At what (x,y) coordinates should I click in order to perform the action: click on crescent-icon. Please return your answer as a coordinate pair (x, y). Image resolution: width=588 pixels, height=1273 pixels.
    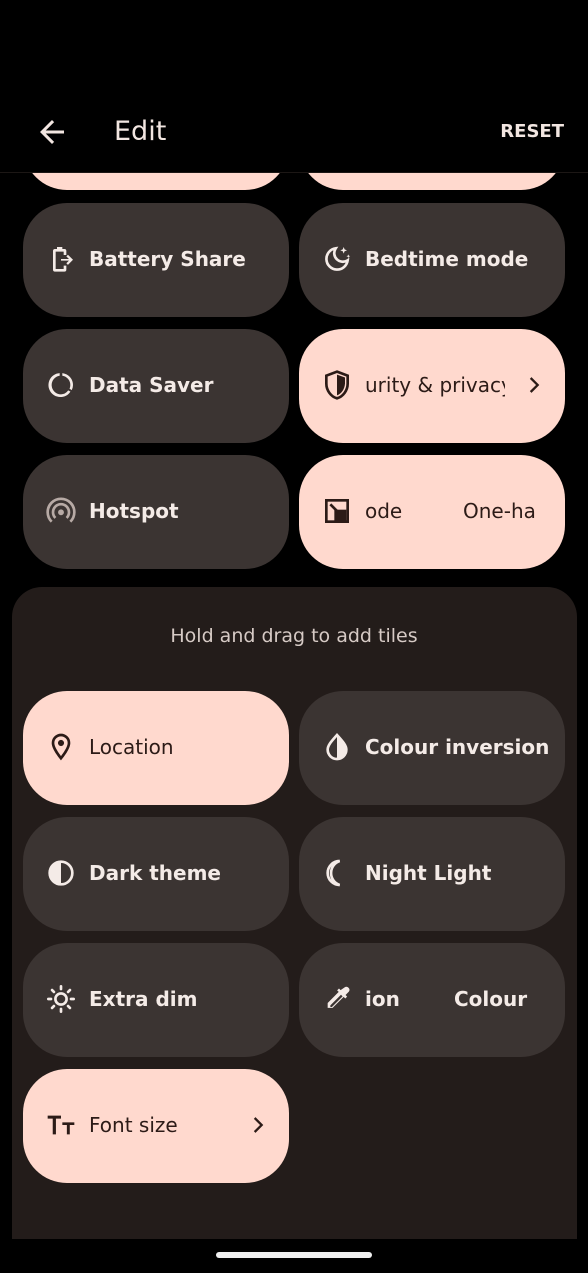
    Looking at the image, I should click on (337, 873).